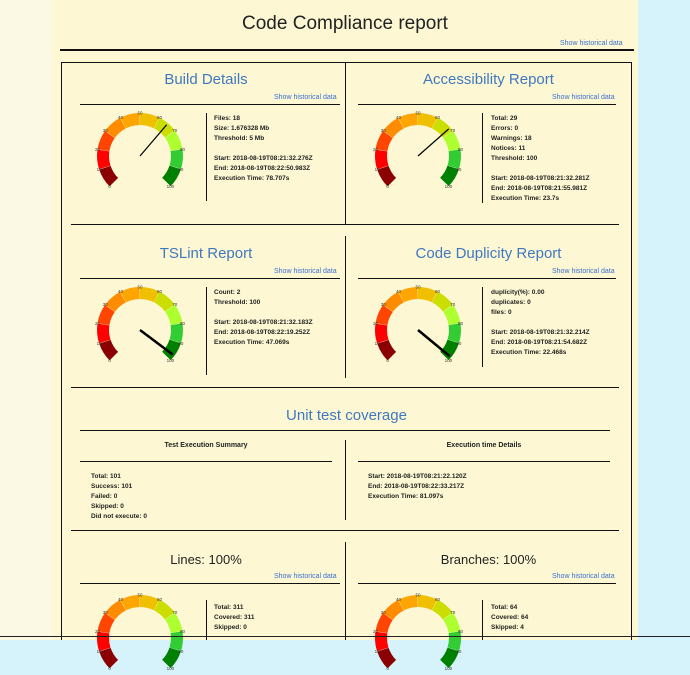 This screenshot has height=675, width=690. Describe the element at coordinates (583, 97) in the screenshot. I see `accessibility-history-link: Show historical data` at that location.